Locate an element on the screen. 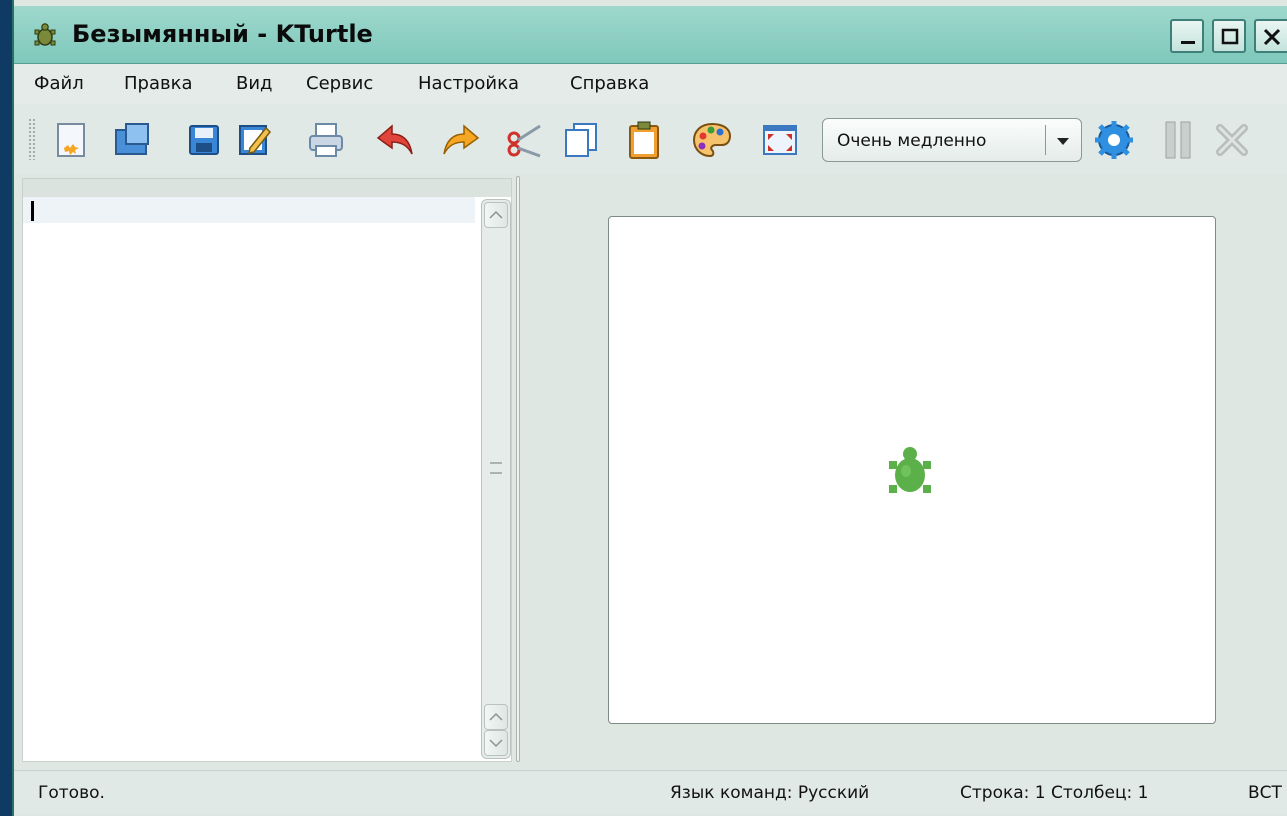 This screenshot has height=816, width=1287. pane-splitter is located at coordinates (518, 469).